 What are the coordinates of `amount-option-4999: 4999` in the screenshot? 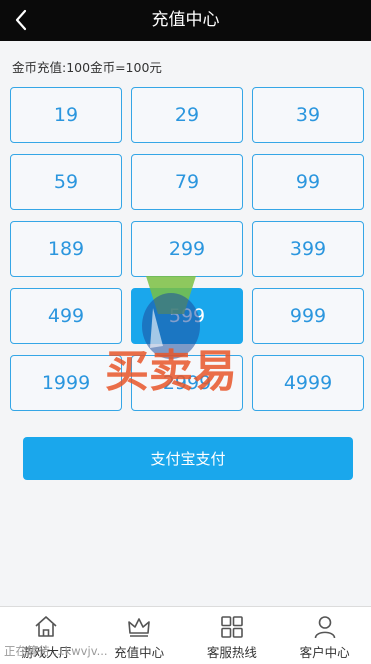 It's located at (308, 383).